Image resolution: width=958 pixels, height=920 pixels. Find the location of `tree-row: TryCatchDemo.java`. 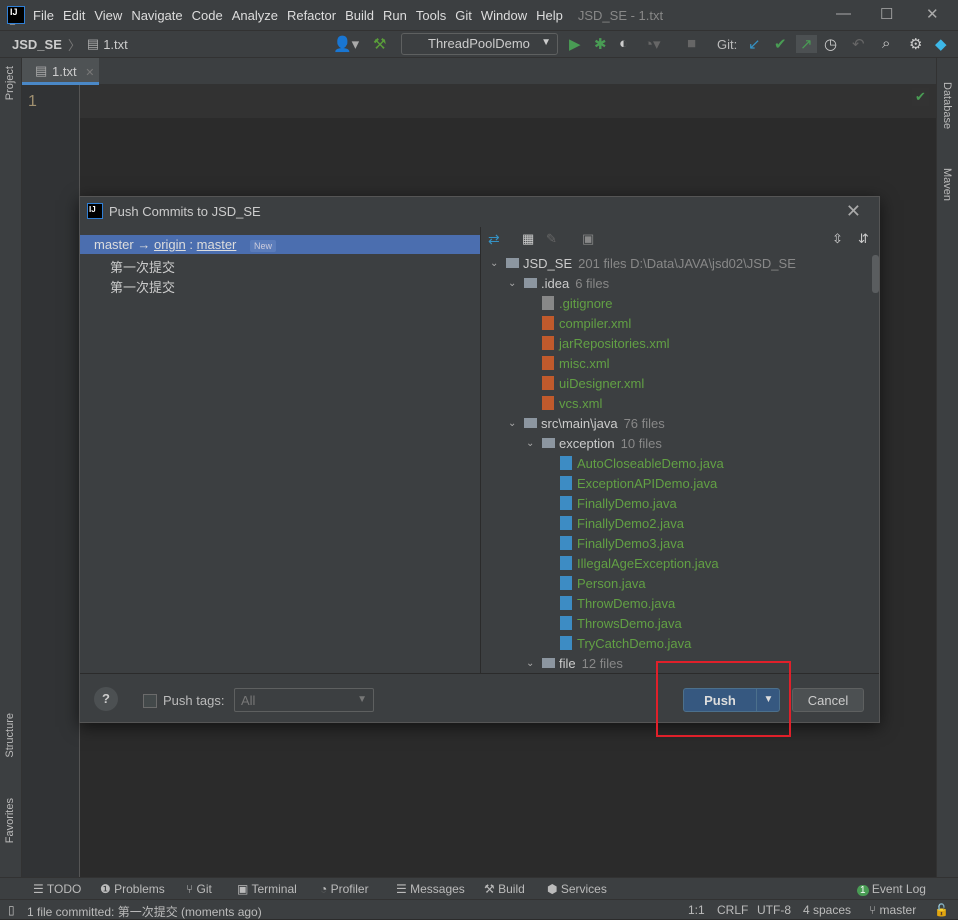

tree-row: TryCatchDemo.java is located at coordinates (625, 643).